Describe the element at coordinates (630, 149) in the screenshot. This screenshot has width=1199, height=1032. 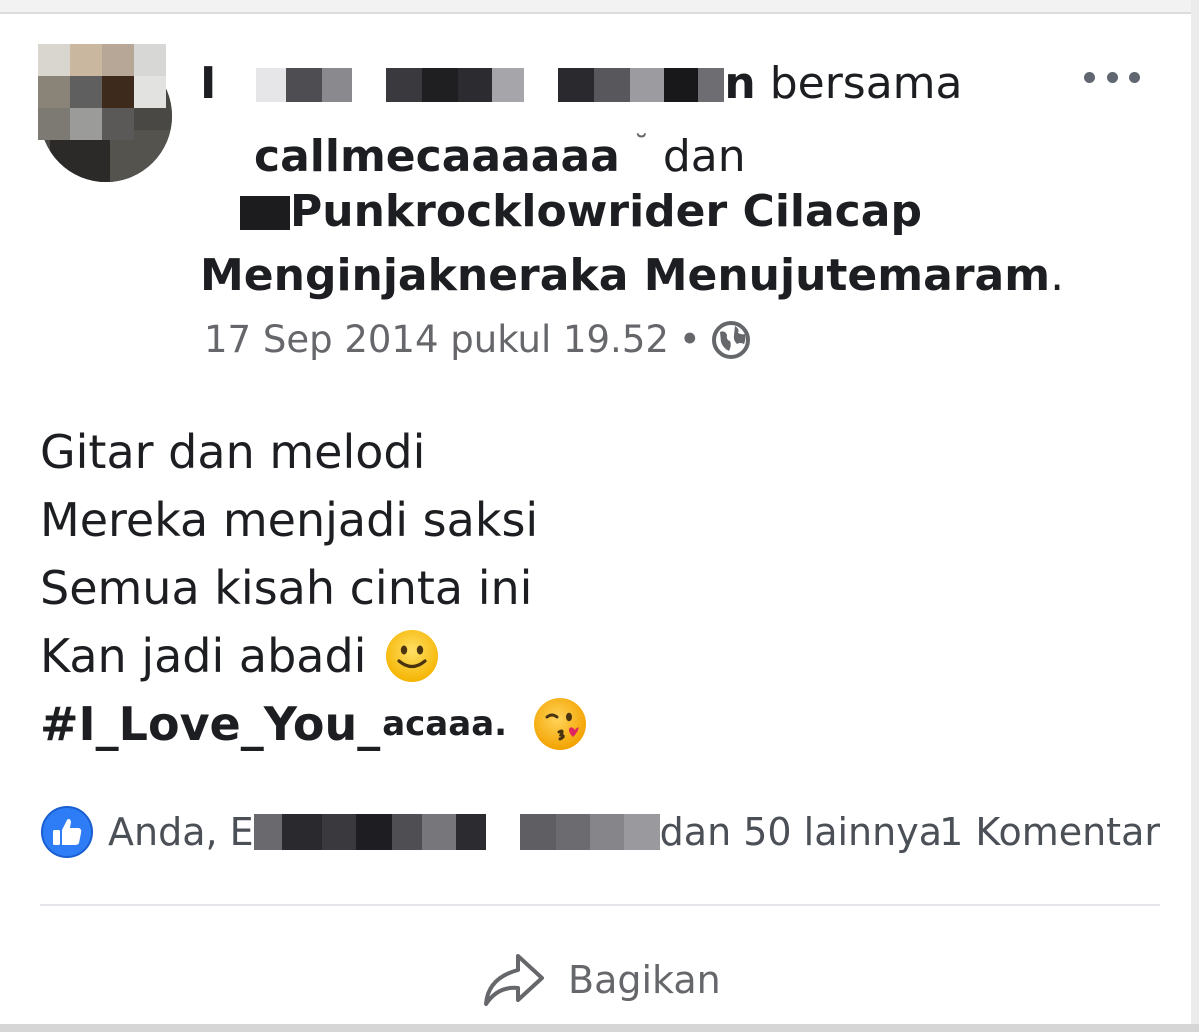
I see `header-line-2: callmecaaaaaa ˘ dan` at that location.